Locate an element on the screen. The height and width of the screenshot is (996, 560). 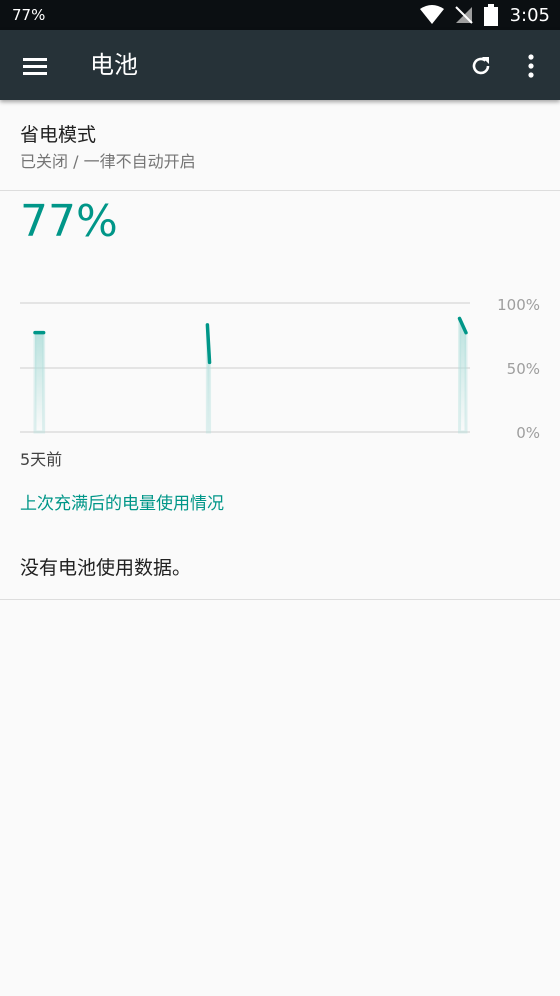
chart-start-label: 5天前 is located at coordinates (41, 459).